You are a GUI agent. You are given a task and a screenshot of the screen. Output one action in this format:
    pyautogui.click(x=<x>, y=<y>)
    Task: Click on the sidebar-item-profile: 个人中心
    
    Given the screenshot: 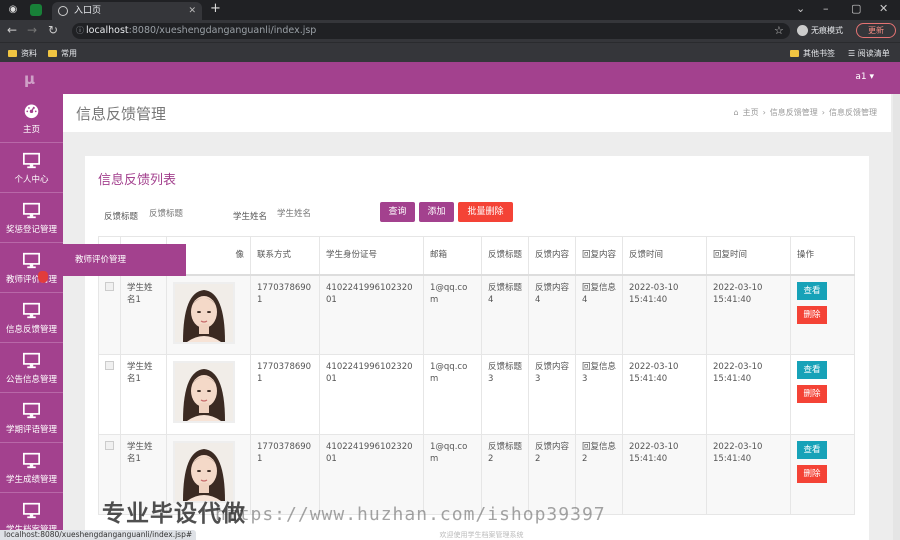 What is the action you would take?
    pyautogui.click(x=31, y=168)
    